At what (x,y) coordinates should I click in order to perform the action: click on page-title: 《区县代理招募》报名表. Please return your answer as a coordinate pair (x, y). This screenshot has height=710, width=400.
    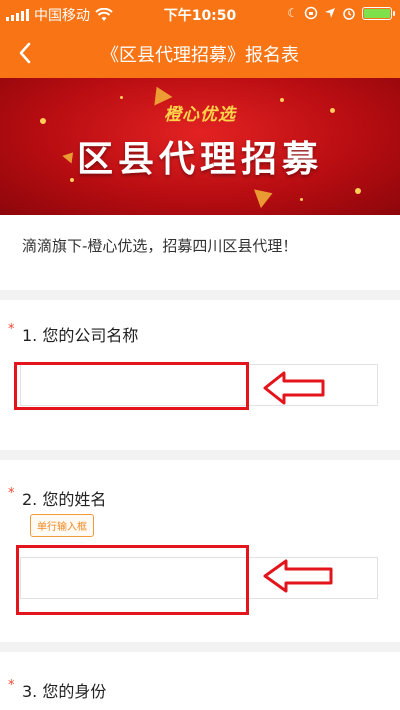
    Looking at the image, I should click on (200, 55).